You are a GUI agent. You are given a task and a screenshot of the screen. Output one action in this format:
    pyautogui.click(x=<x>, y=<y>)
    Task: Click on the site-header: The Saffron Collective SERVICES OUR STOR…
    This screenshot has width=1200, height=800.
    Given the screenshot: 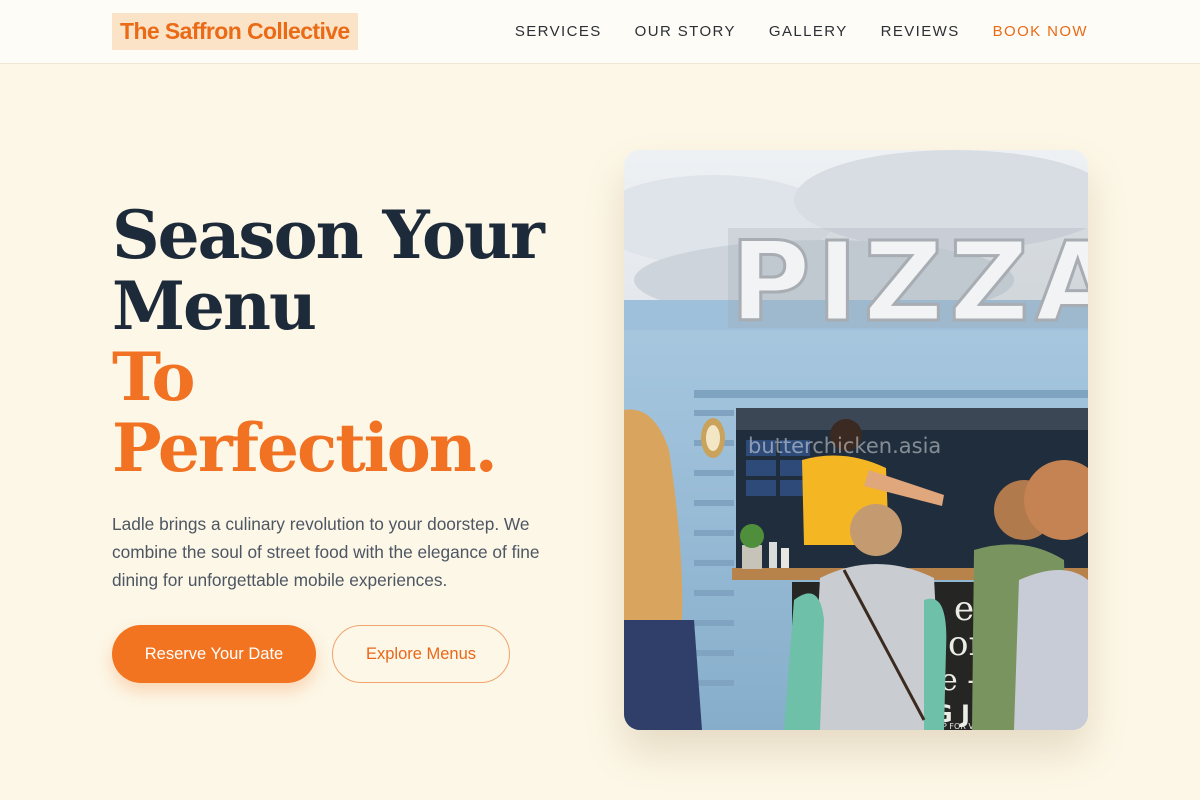 What is the action you would take?
    pyautogui.click(x=600, y=32)
    